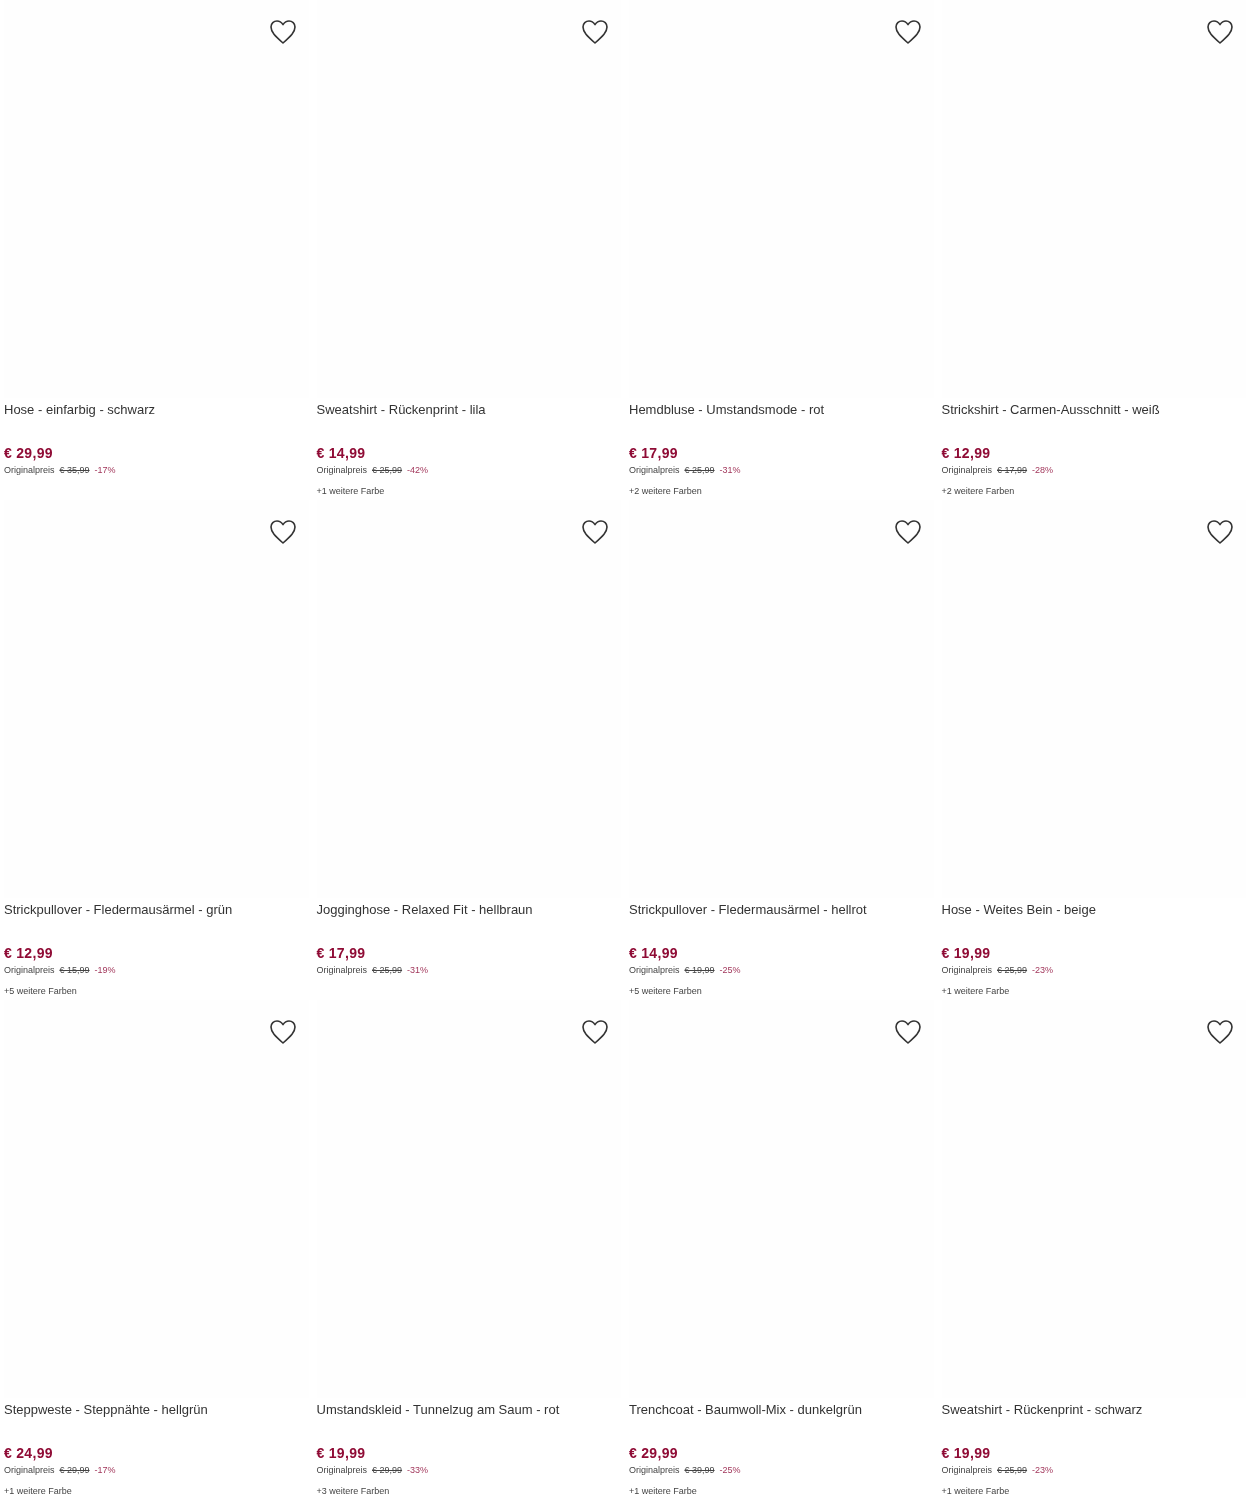 The image size is (1250, 1505). I want to click on product-title: Umstandskleid - Tunnelzug am Saum - rot, so click(438, 1410).